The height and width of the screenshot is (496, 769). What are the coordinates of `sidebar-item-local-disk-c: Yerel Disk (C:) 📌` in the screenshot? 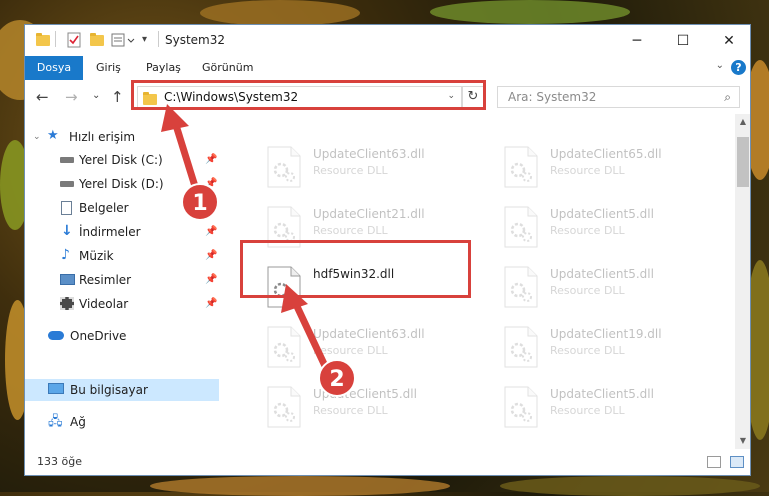 It's located at (122, 160).